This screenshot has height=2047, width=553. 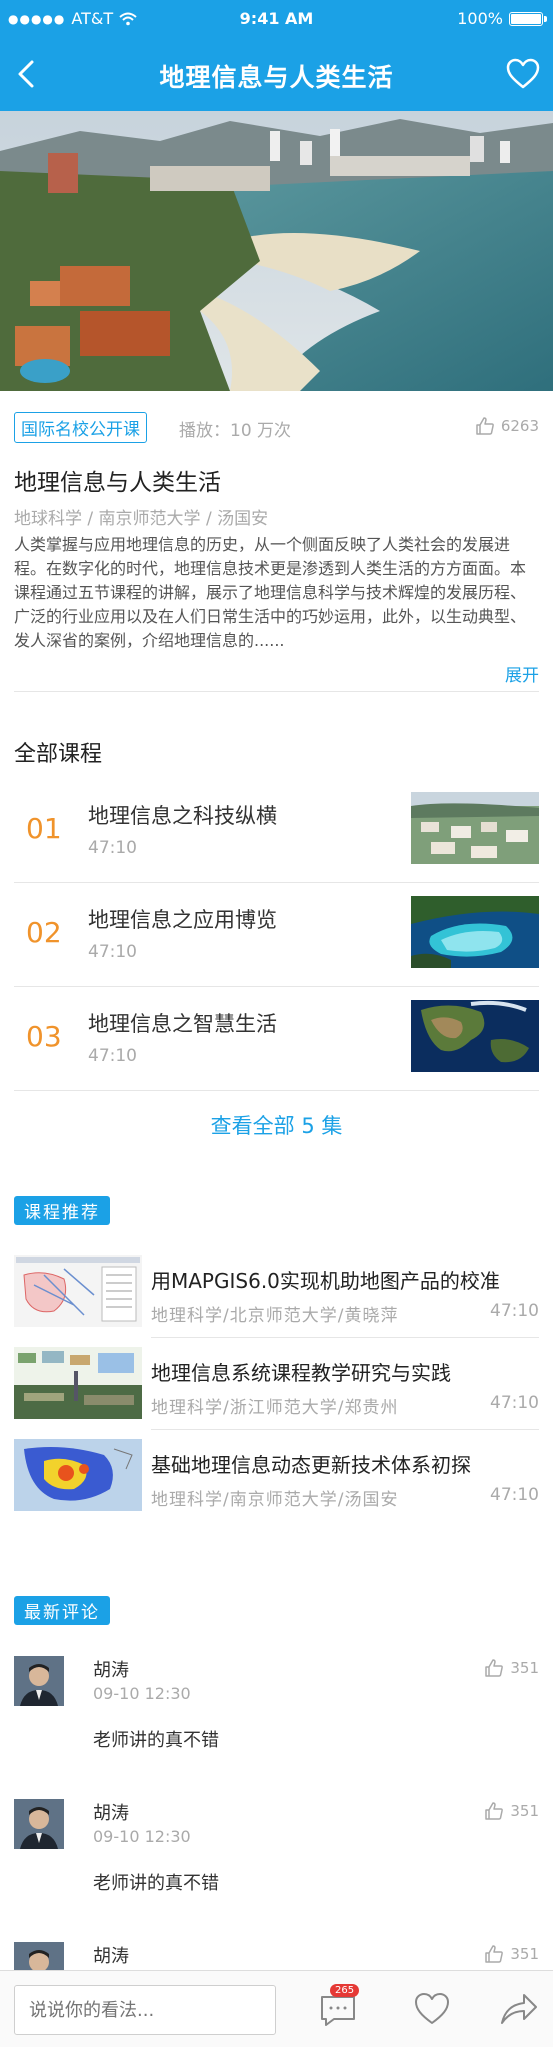 I want to click on recommend-title: 用MAPGIS6.0实现机助地图产品的校准, so click(x=325, y=1281).